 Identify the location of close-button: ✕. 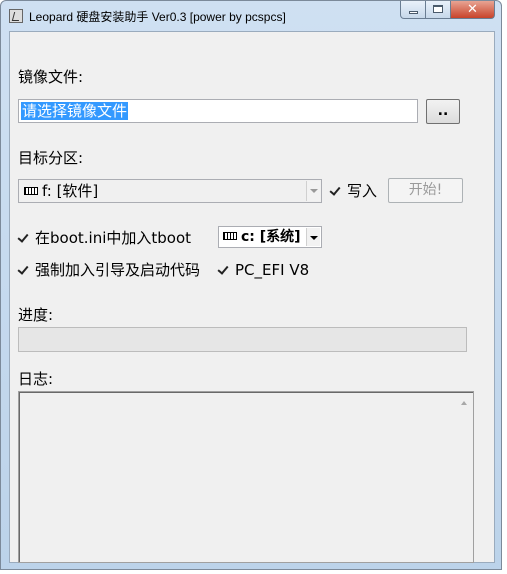
(473, 10).